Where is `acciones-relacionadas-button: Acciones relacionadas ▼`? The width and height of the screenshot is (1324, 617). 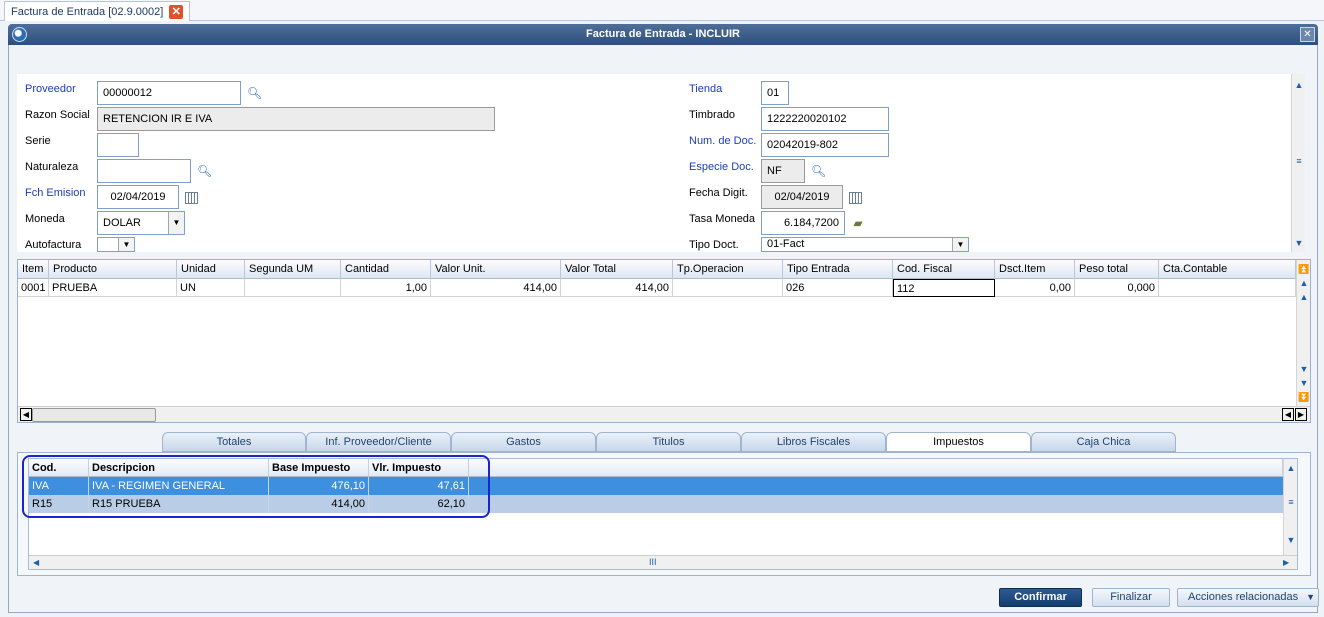
acciones-relacionadas-button: Acciones relacionadas ▼ is located at coordinates (1248, 597).